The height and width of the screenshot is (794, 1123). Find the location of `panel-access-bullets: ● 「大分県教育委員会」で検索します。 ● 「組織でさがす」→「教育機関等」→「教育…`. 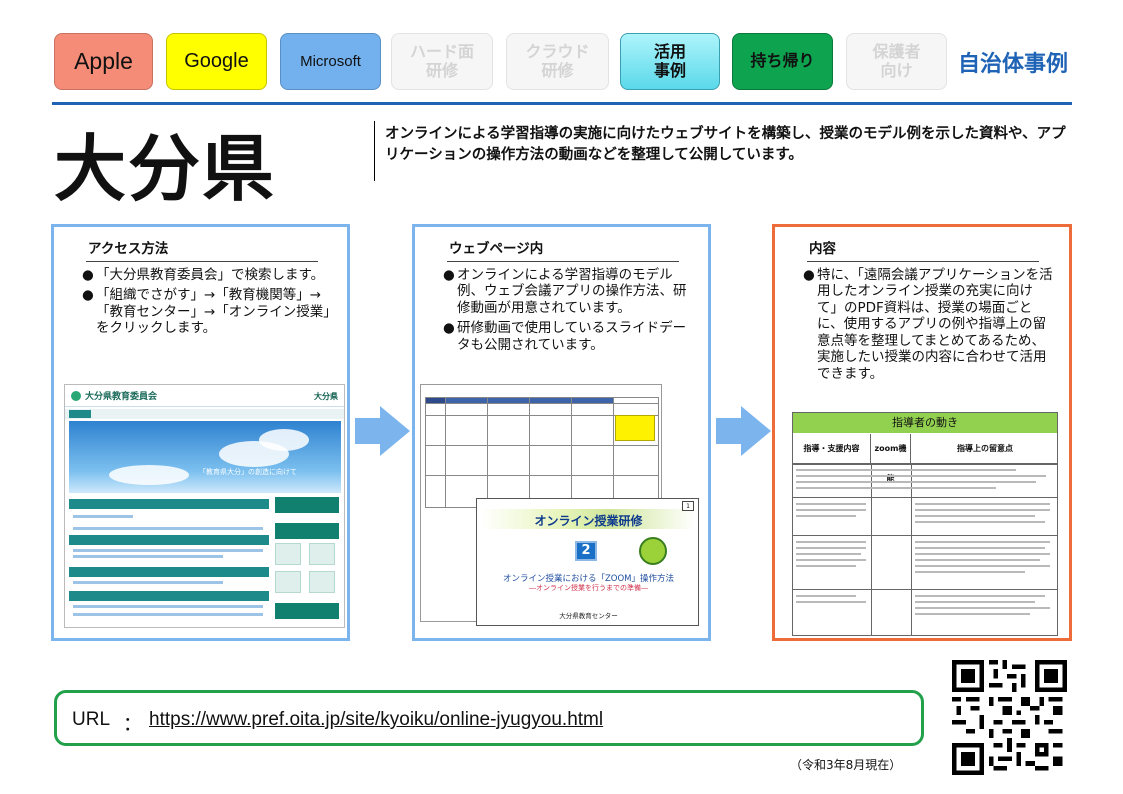

panel-access-bullets: ● 「大分県教育委員会」で検索します。 ● 「組織でさがす」→「教育機関等」→「教育… is located at coordinates (207, 304).